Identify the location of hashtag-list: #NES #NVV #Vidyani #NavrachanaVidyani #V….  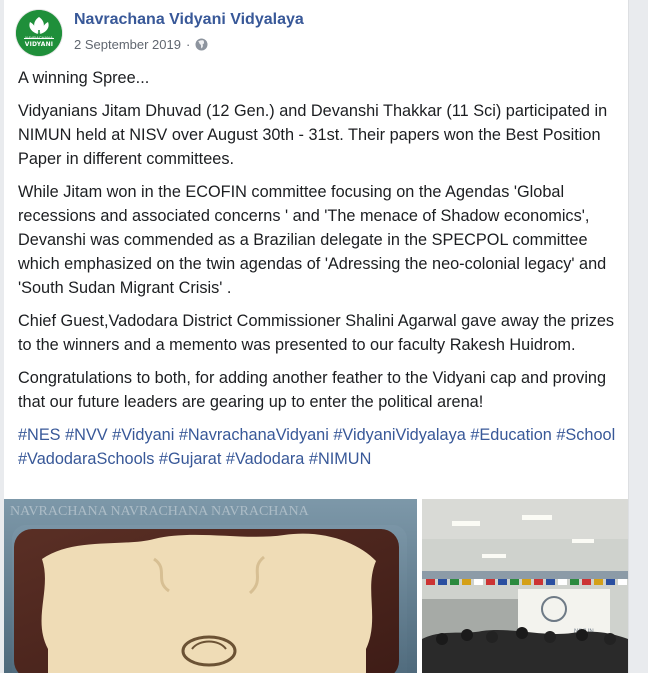
(318, 447).